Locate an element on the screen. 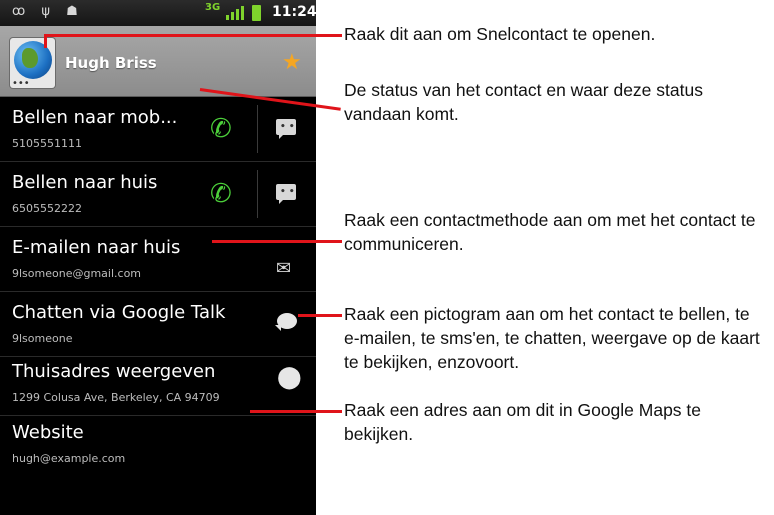  contact-name: Hugh Briss is located at coordinates (111, 63).